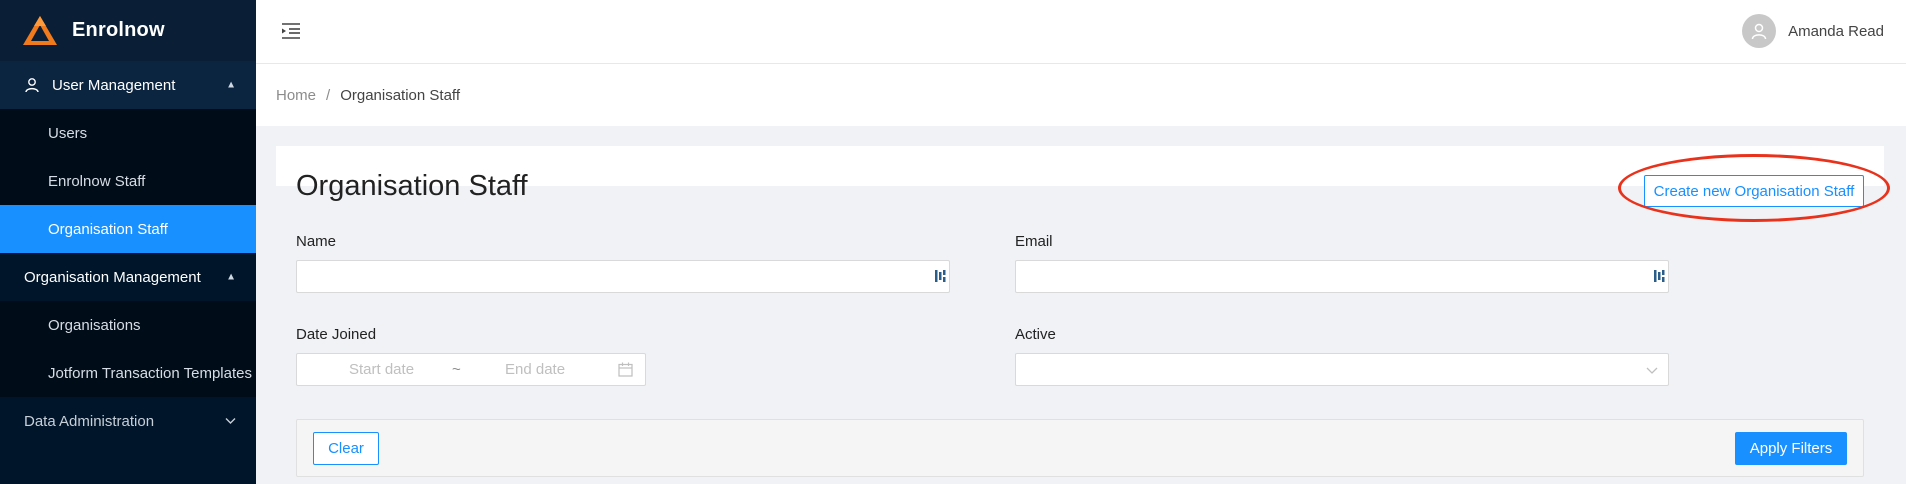 Image resolution: width=1906 pixels, height=484 pixels. What do you see at coordinates (1754, 191) in the screenshot?
I see `create-organisation-staff-button: Create new Organisation Staff` at bounding box center [1754, 191].